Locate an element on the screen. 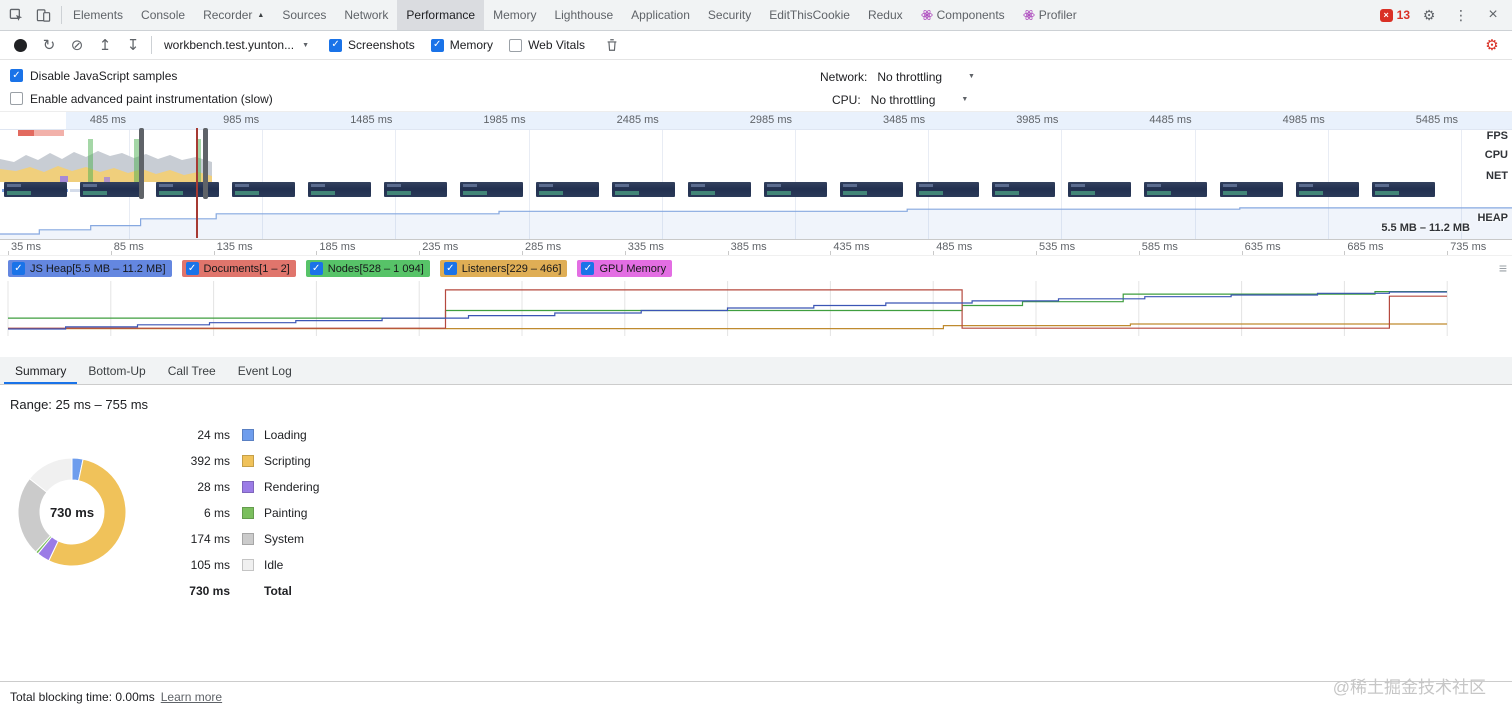 This screenshot has width=1512, height=711. tab-security: Security is located at coordinates (729, 15).